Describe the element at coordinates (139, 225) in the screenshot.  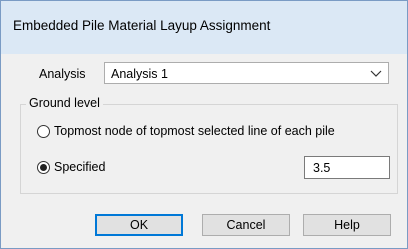
I see `ok-button: OK` at that location.